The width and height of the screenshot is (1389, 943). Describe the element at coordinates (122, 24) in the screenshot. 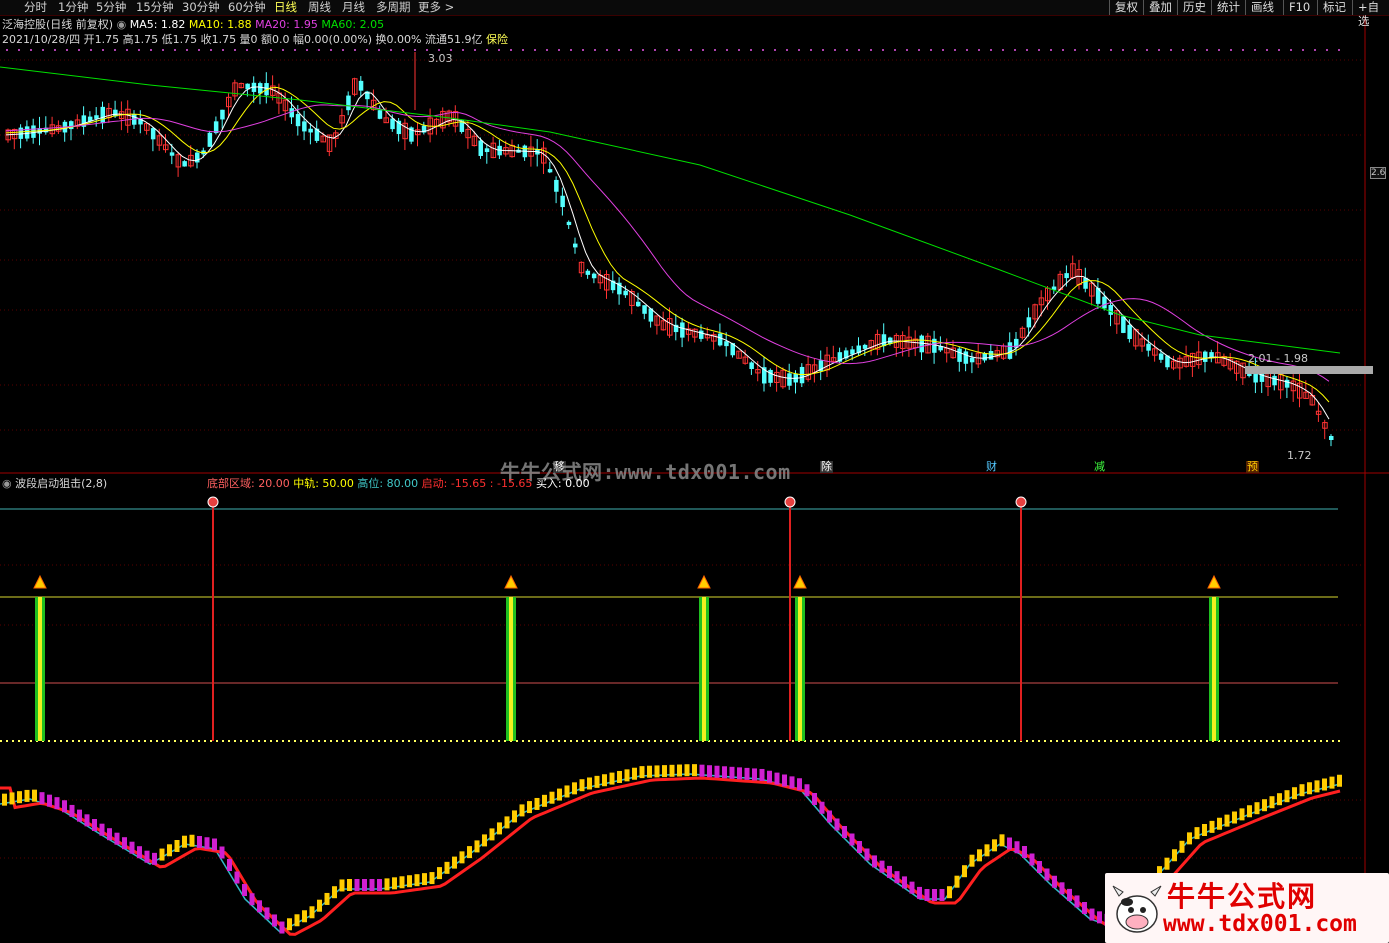

I see `settings-icon: ◉` at that location.